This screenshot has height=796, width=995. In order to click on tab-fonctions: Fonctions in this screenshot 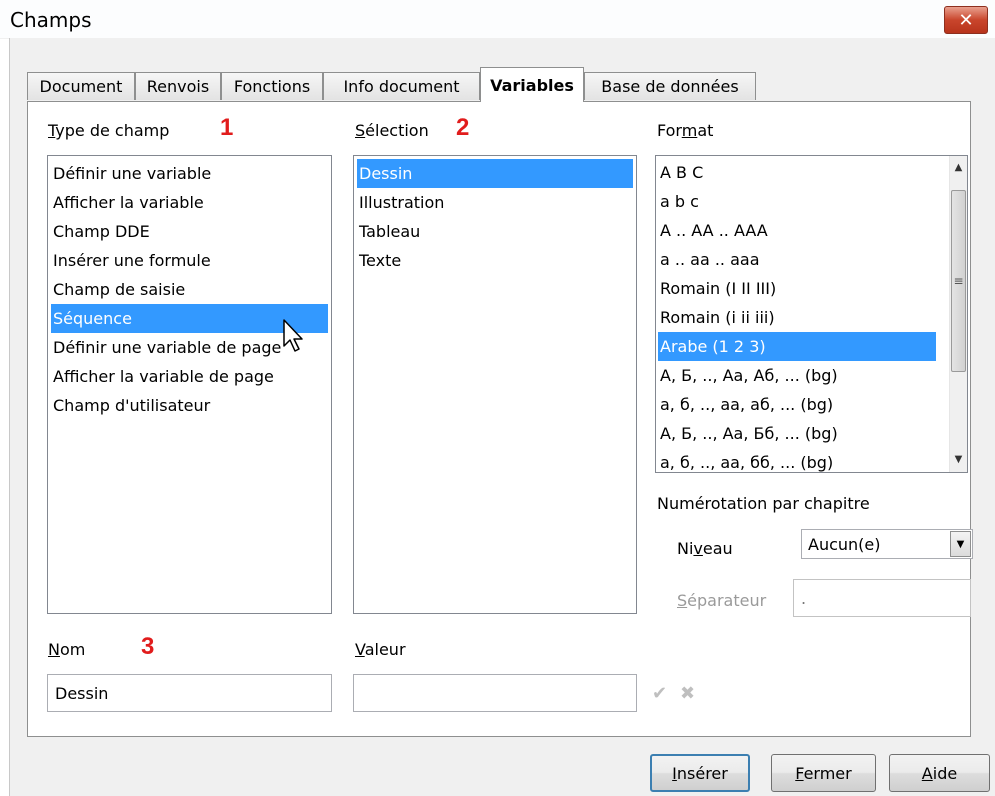, I will do `click(272, 86)`.